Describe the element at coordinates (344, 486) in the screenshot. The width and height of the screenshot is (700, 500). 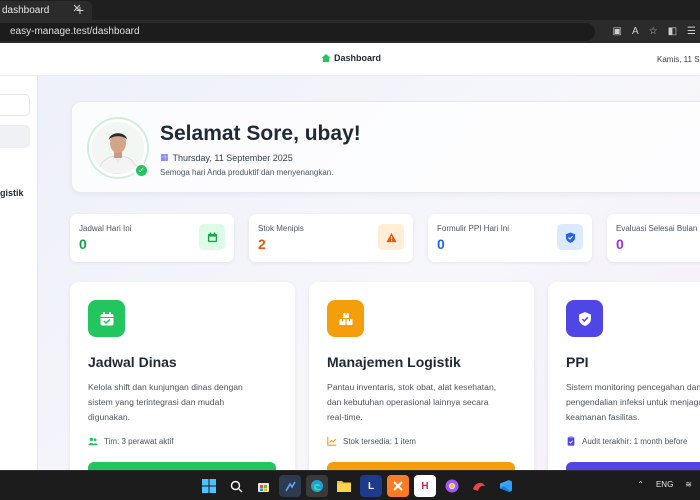
I see `explorer-icon` at that location.